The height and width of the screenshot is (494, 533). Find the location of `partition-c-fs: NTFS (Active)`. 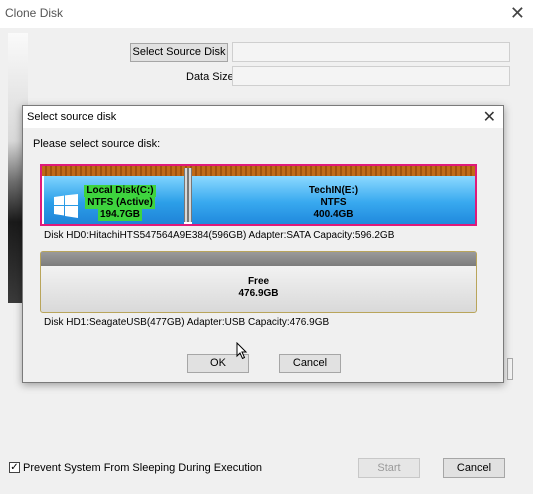

partition-c-fs: NTFS (Active) is located at coordinates (120, 203).